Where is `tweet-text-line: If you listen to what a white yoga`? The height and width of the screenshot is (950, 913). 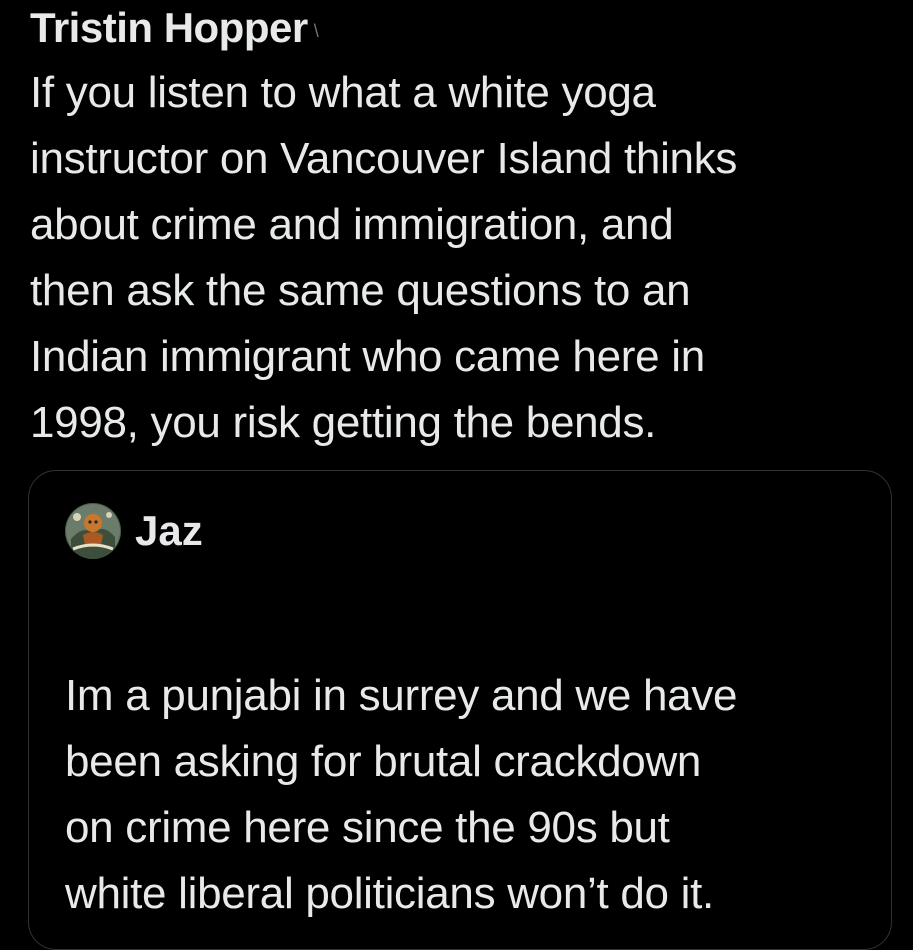 tweet-text-line: If you listen to what a white yoga is located at coordinates (343, 92).